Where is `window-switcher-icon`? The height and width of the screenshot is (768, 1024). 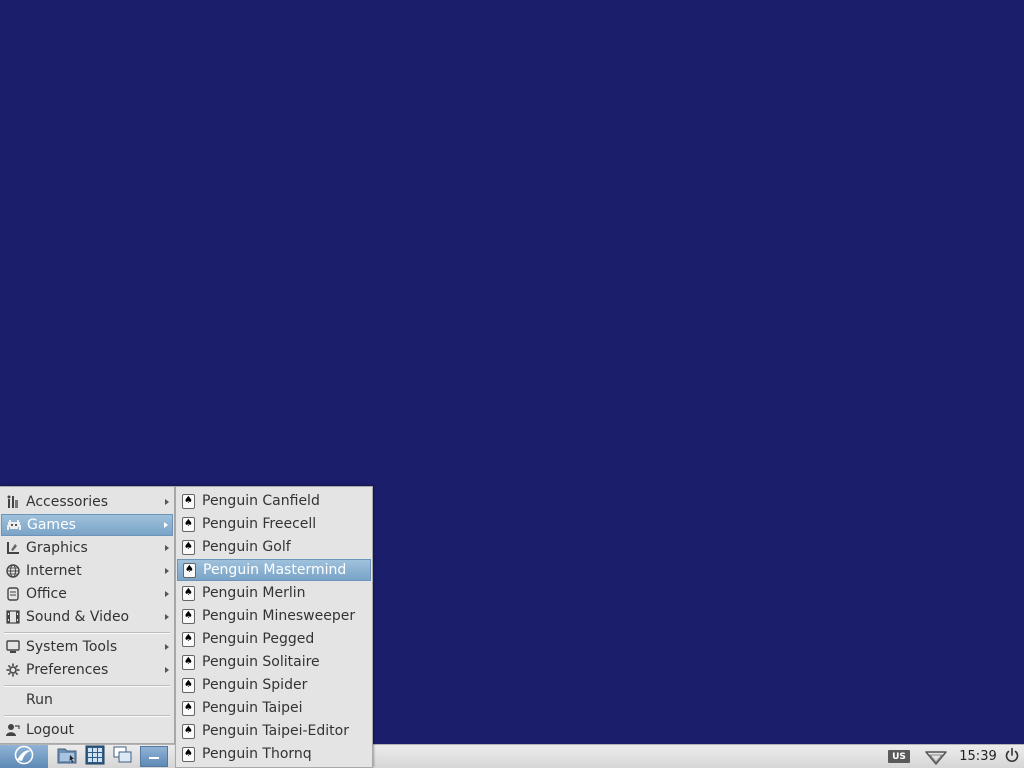 window-switcher-icon is located at coordinates (123, 757).